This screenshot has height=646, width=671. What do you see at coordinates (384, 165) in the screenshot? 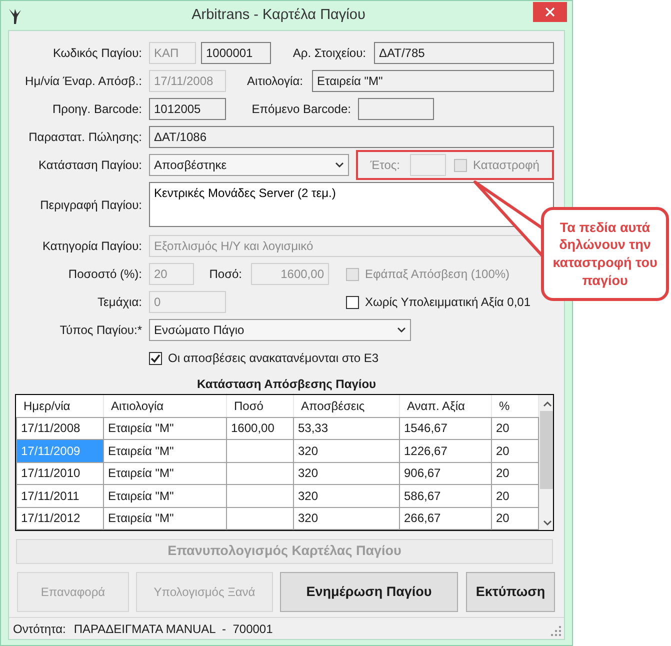
I see `field-label: Έτος:` at bounding box center [384, 165].